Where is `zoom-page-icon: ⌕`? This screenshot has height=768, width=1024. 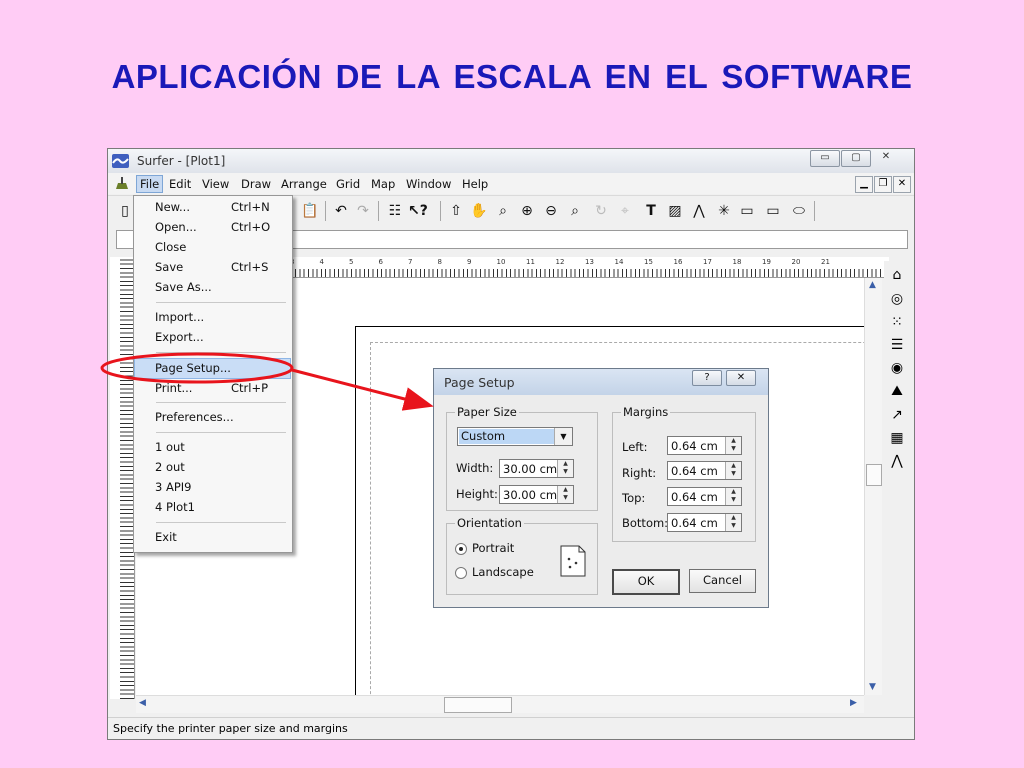
zoom-page-icon: ⌕ is located at coordinates (575, 211).